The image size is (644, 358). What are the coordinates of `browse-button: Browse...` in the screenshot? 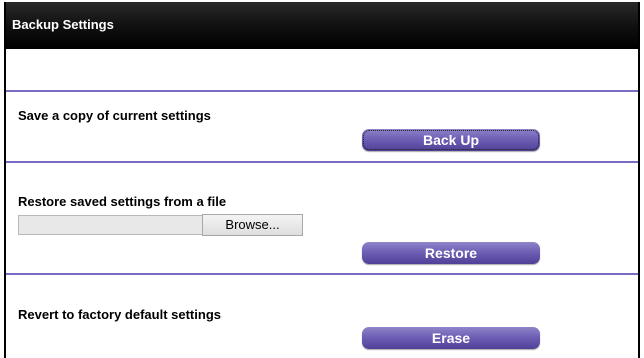 It's located at (252, 225).